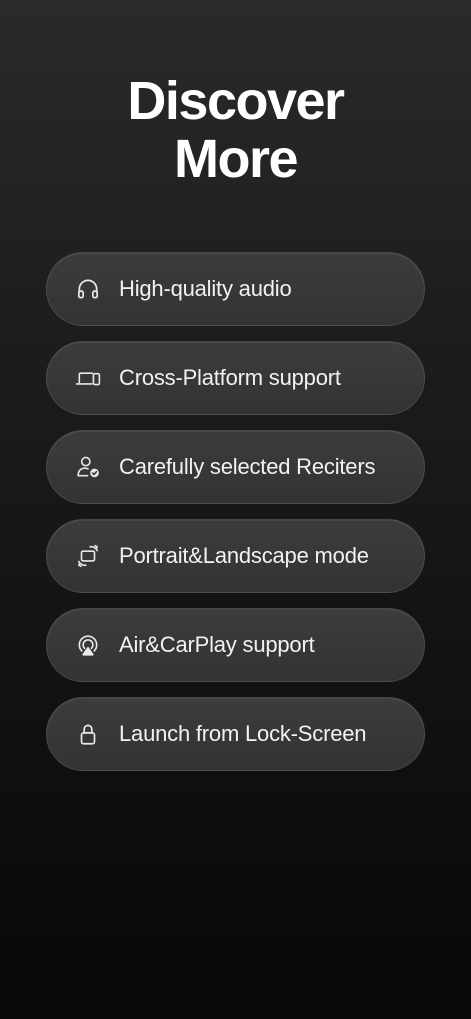 The width and height of the screenshot is (471, 1019). I want to click on feature-lock-screen-launch: Launch from Lock-Screen, so click(235, 734).